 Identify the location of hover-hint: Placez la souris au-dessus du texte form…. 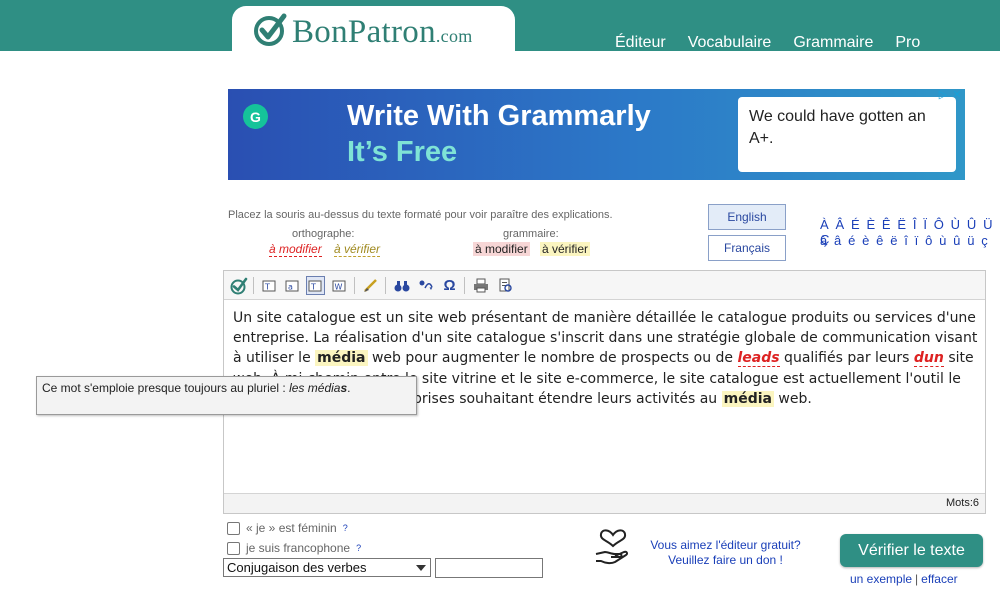
(420, 215).